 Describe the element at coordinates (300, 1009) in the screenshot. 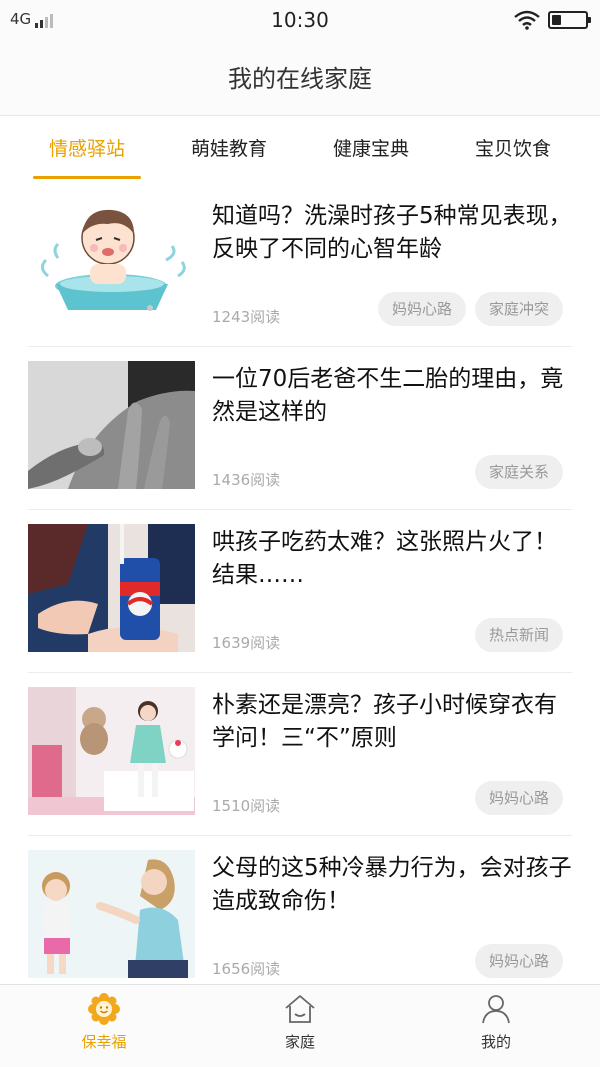

I see `house-icon` at that location.